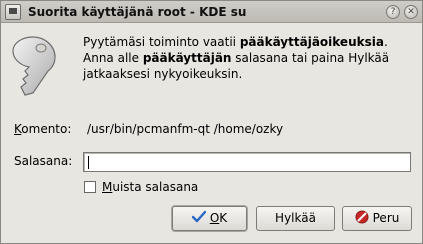 This screenshot has height=244, width=423. I want to click on remember-password-label: Muista salasana, so click(150, 187).